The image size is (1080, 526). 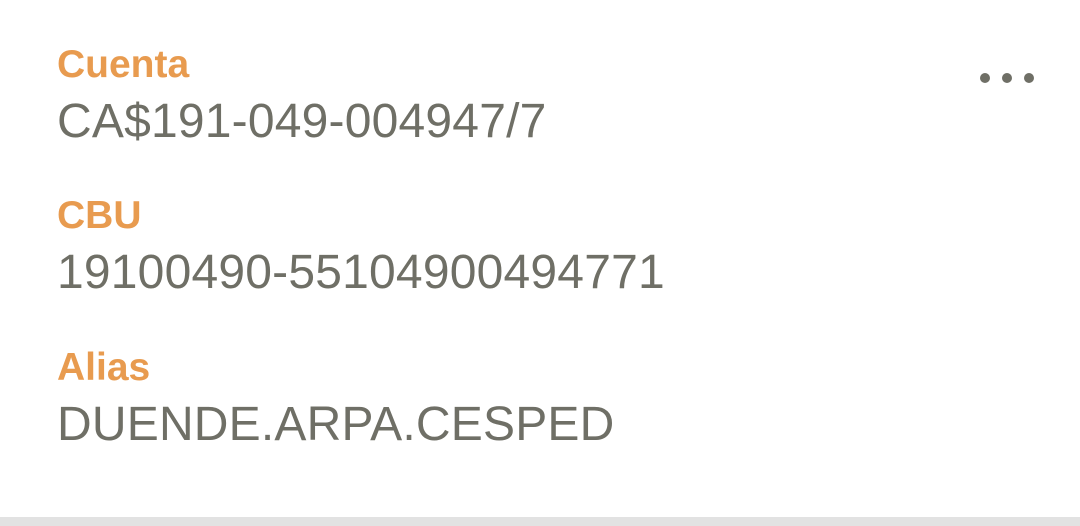 What do you see at coordinates (540, 521) in the screenshot?
I see `bottom-divider` at bounding box center [540, 521].